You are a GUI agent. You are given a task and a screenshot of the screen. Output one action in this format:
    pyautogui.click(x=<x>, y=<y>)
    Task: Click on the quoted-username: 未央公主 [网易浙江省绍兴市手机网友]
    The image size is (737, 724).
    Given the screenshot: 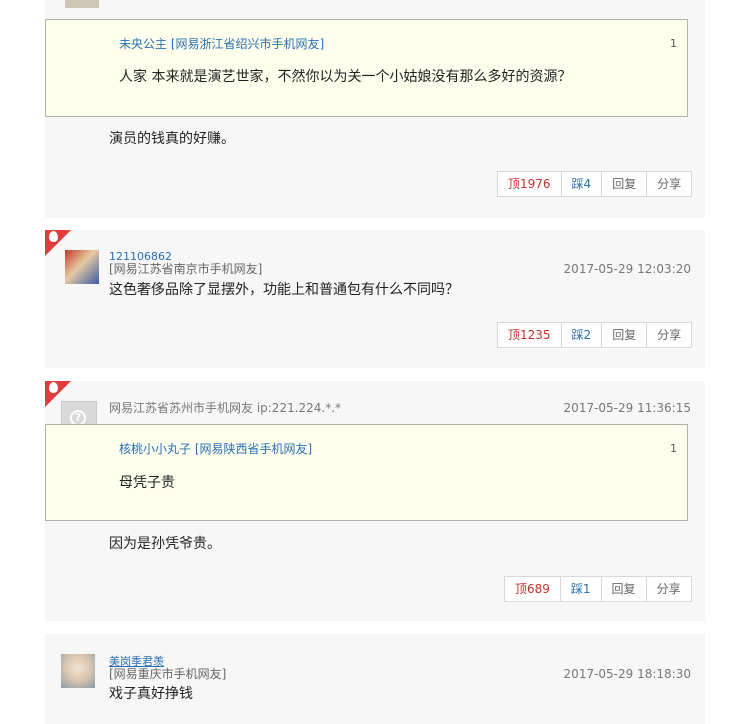 What is the action you would take?
    pyautogui.click(x=221, y=43)
    